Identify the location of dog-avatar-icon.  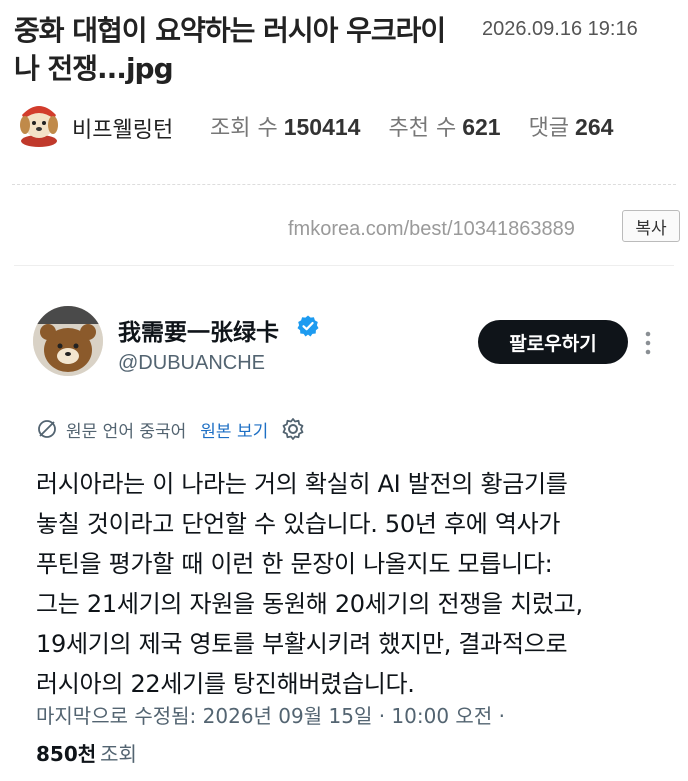
(39, 126).